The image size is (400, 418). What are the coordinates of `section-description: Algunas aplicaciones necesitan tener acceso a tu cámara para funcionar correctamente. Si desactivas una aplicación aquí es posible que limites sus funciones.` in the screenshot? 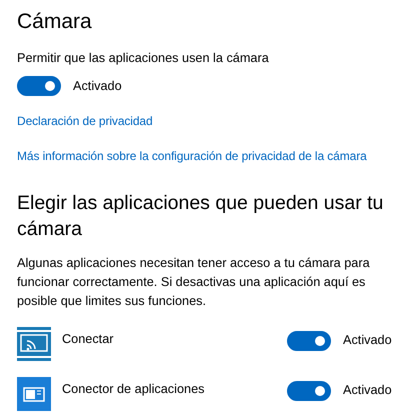 It's located at (194, 282).